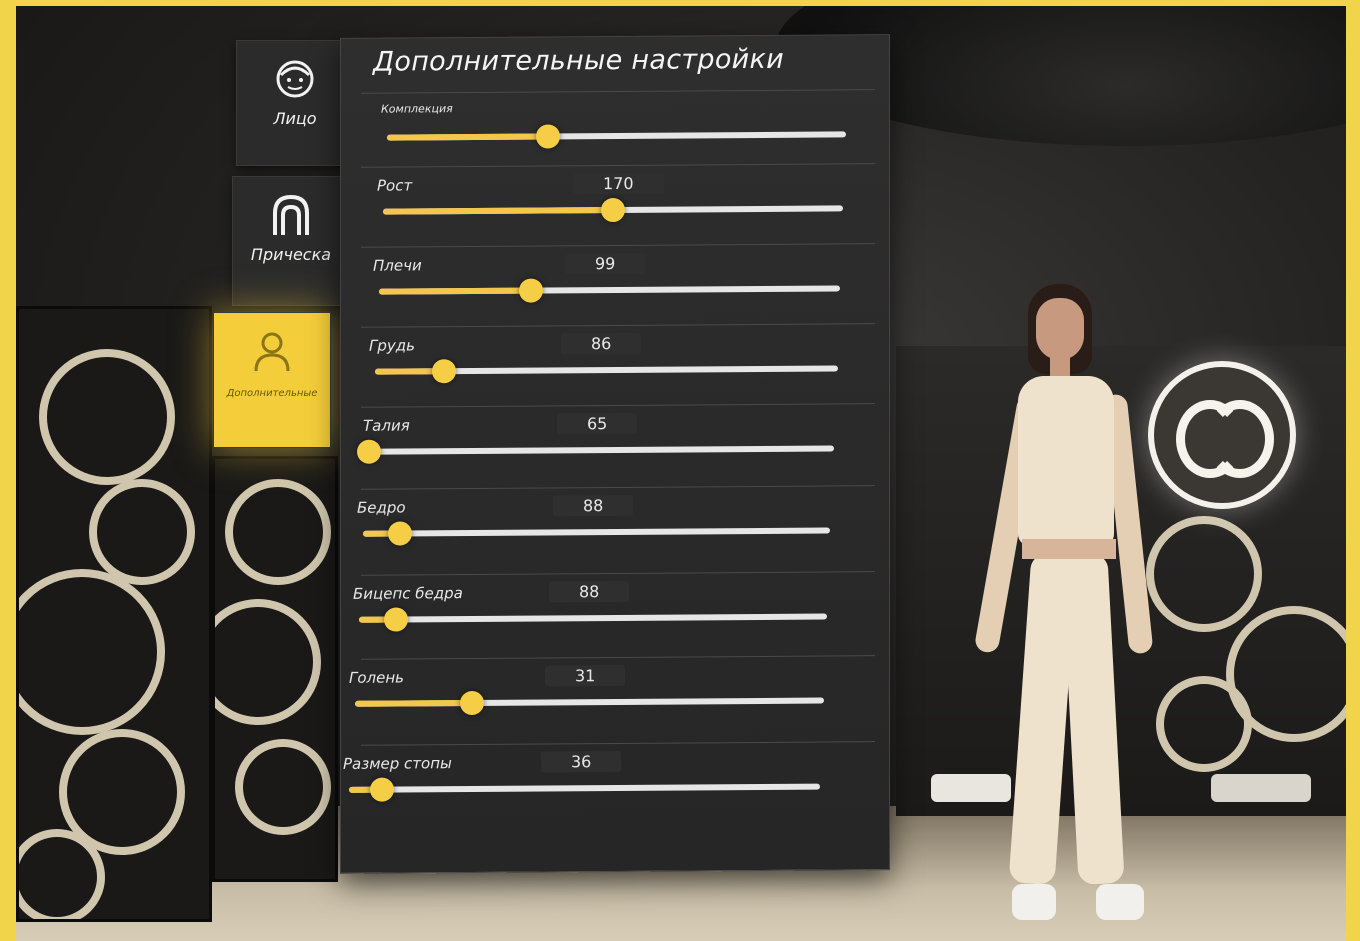 The image size is (1360, 941). What do you see at coordinates (397, 265) in the screenshot?
I see `slider-label: Плечи` at bounding box center [397, 265].